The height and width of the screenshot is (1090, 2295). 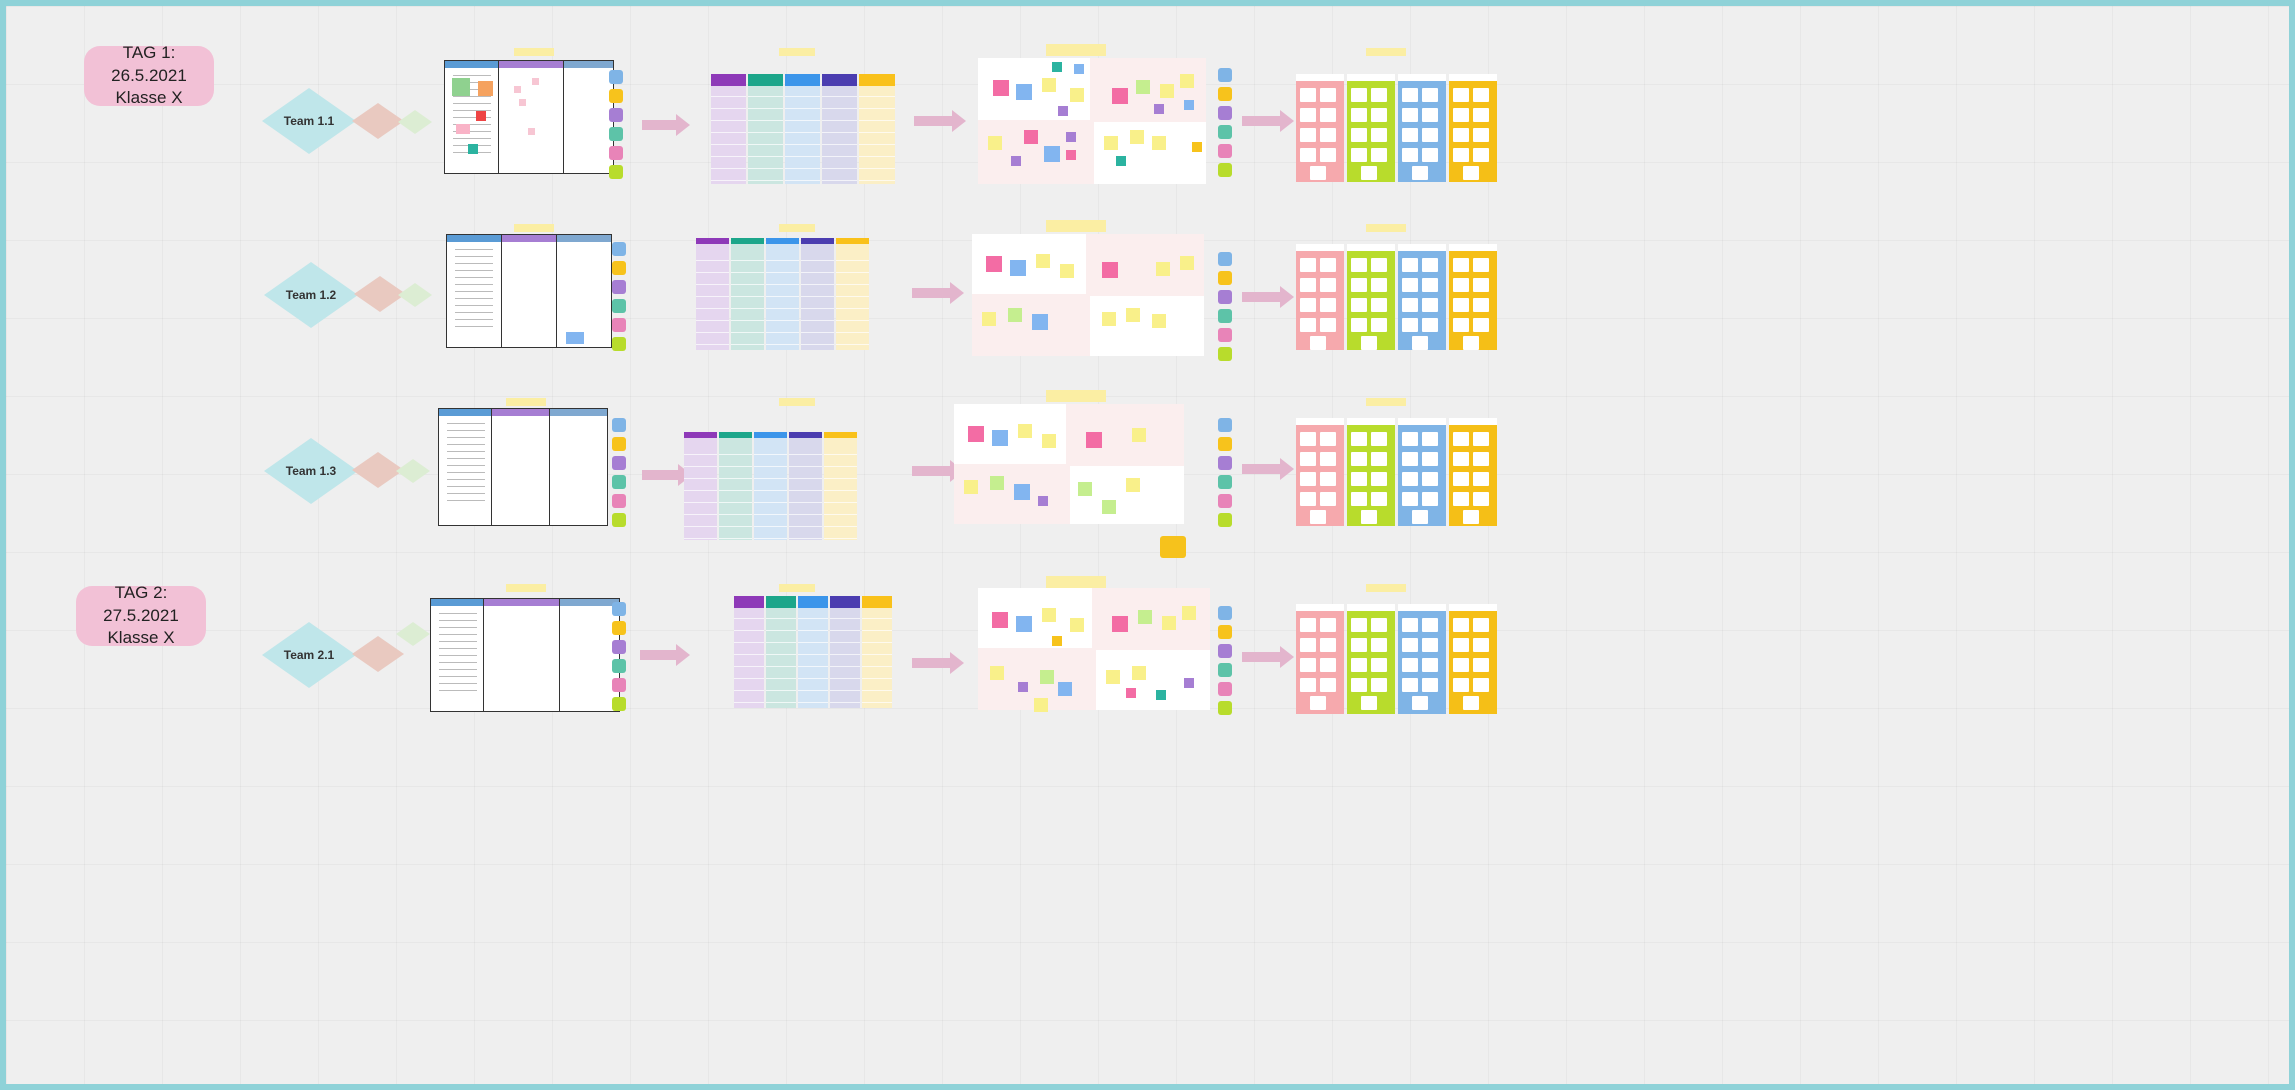 What do you see at coordinates (309, 121) in the screenshot?
I see `team-diamond-1-1: Team 1.1` at bounding box center [309, 121].